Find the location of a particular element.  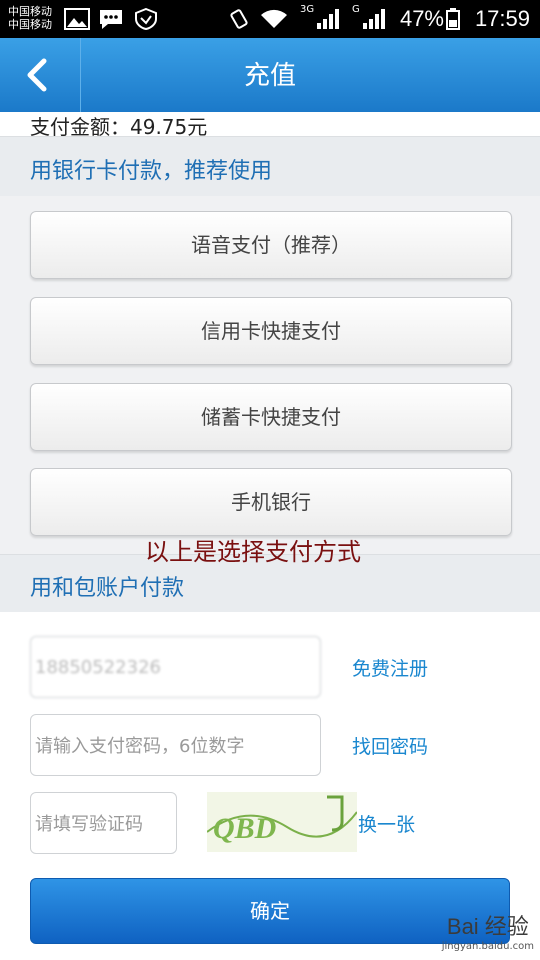

message-icon is located at coordinates (111, 19).